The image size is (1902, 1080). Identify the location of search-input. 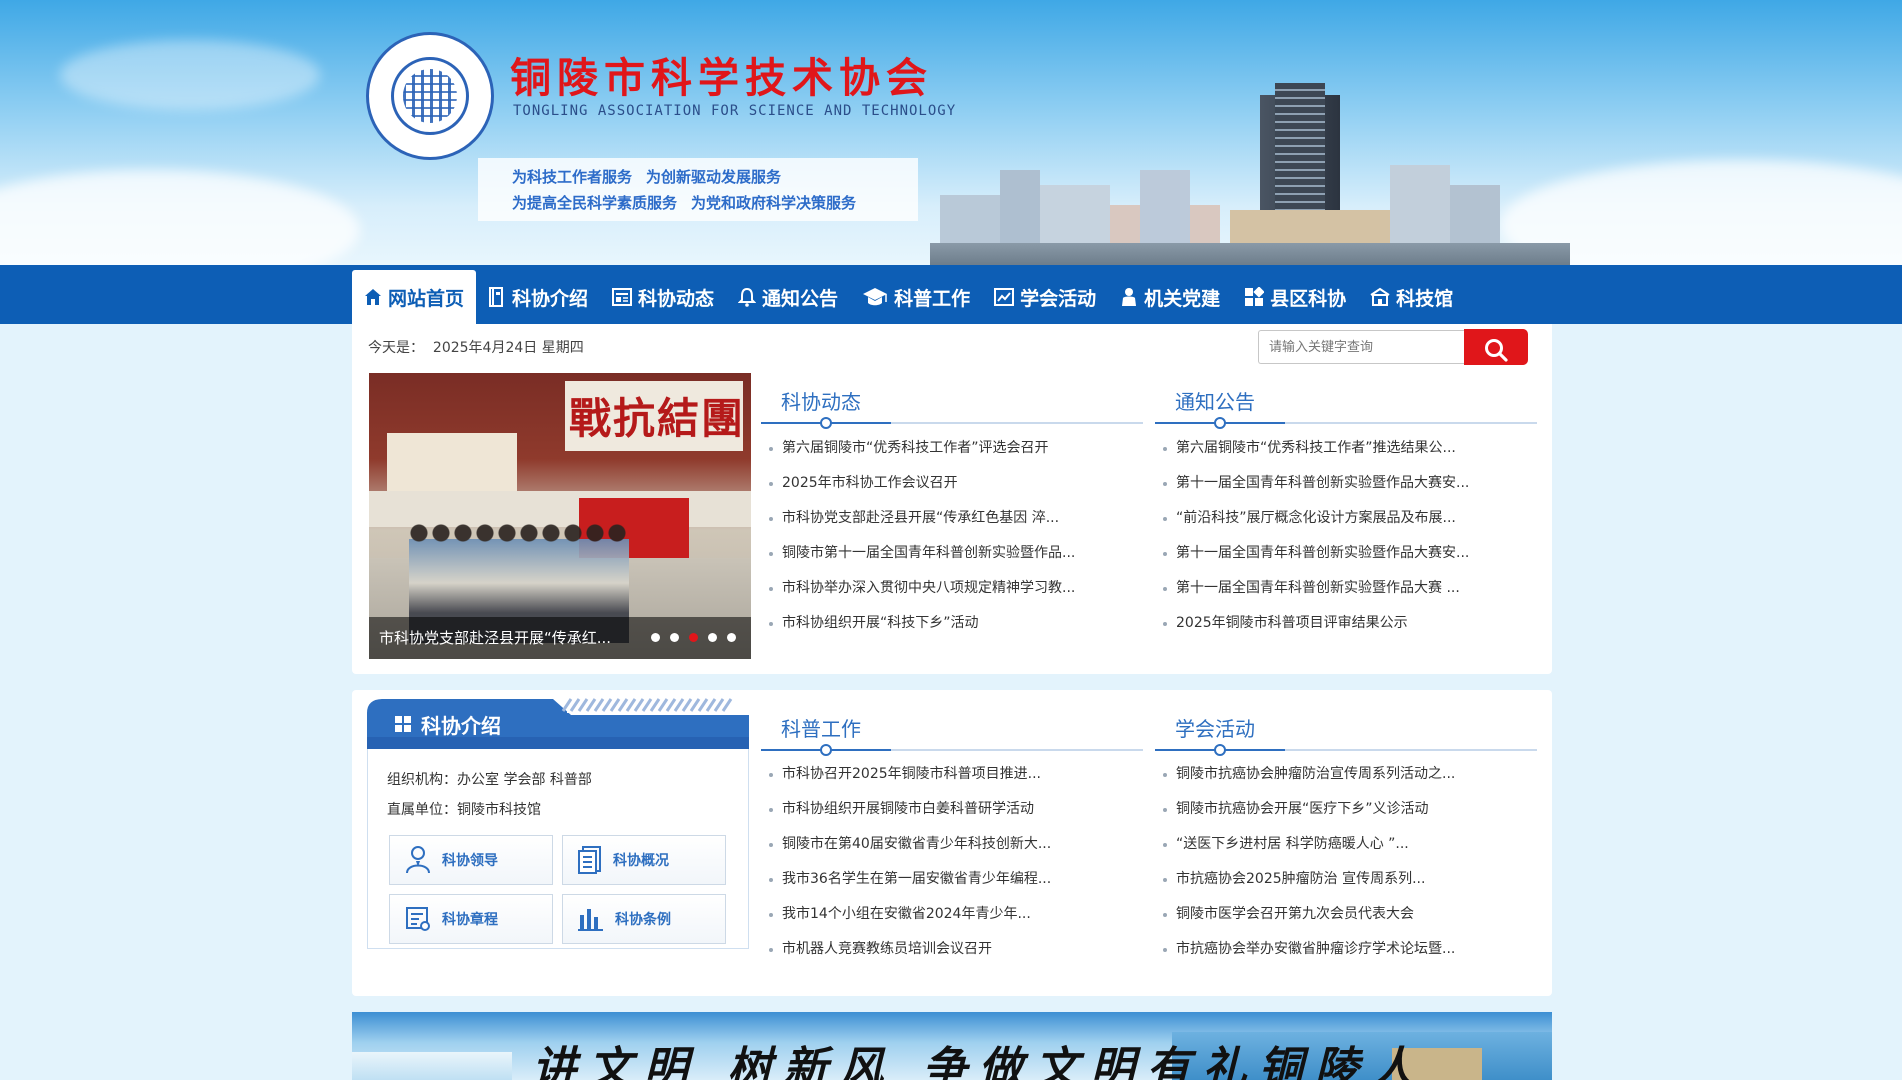
(1361, 347).